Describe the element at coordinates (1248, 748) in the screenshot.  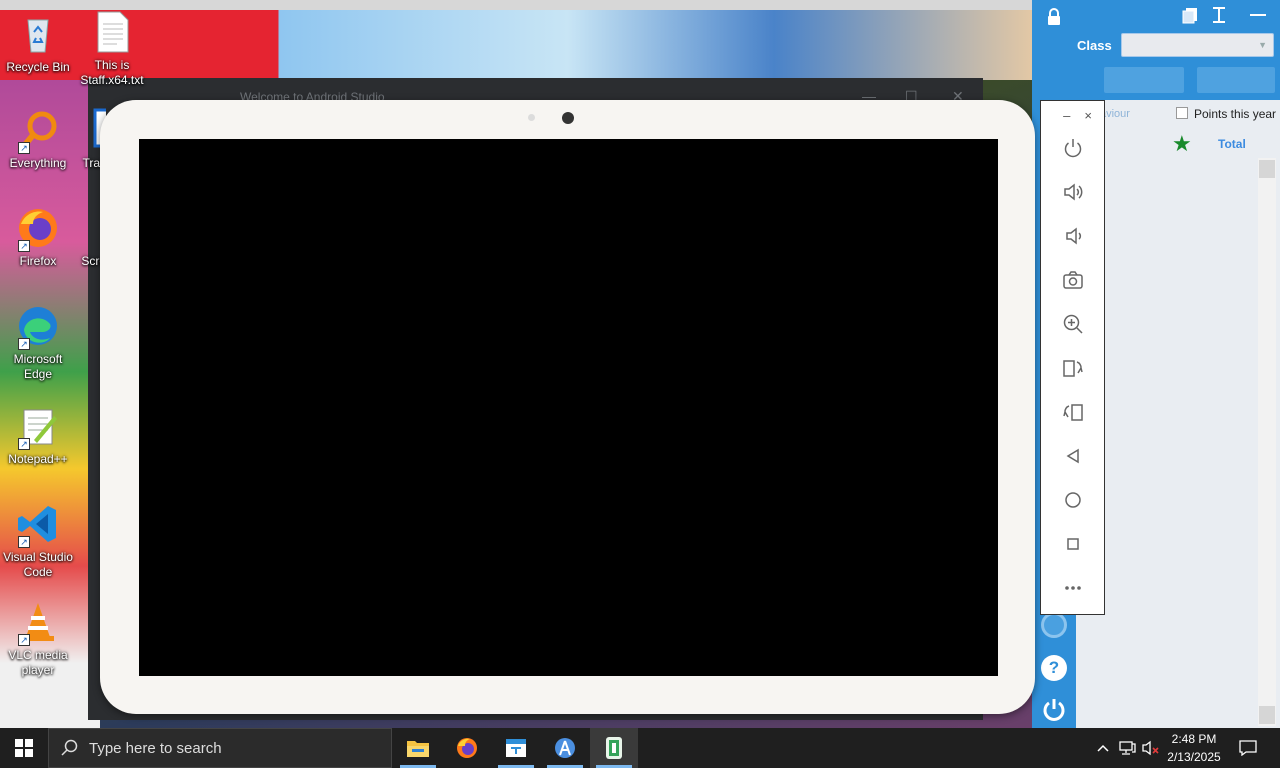
I see `notifications-icon` at that location.